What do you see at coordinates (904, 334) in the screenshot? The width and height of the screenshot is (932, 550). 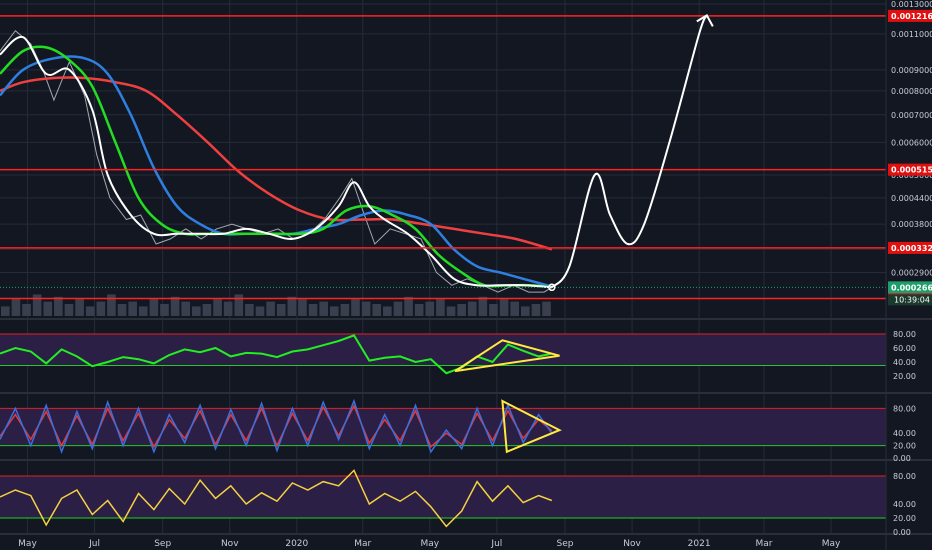 I see `rsi-tick-label: 80.00` at bounding box center [904, 334].